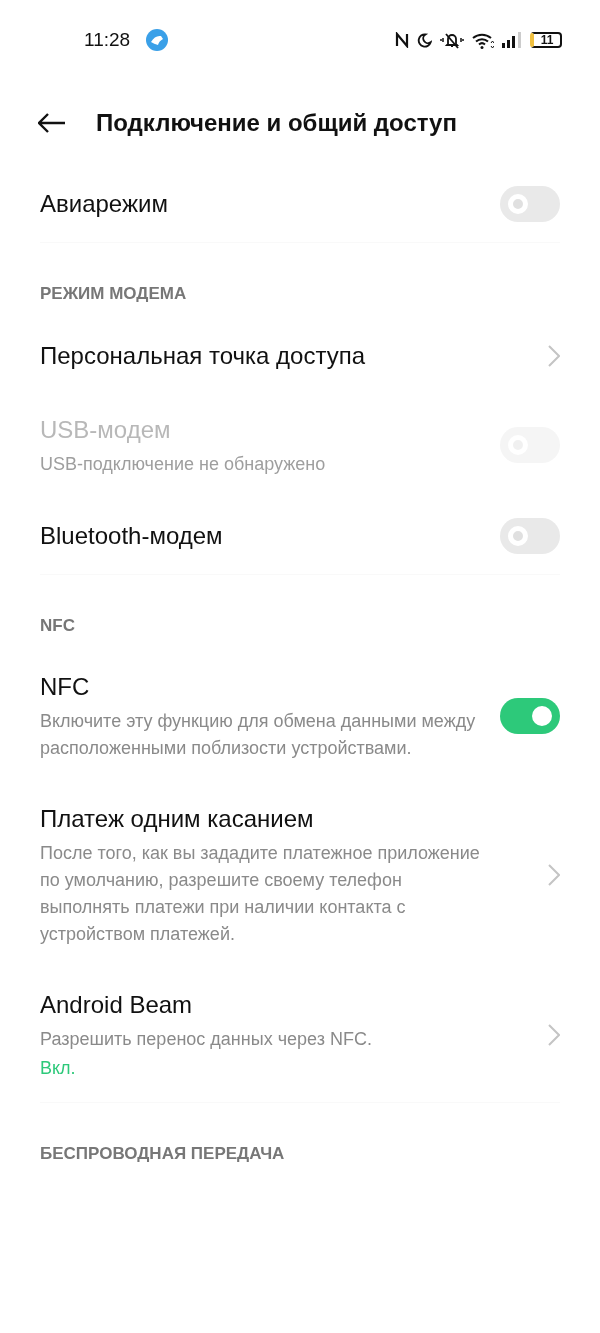  What do you see at coordinates (452, 40) in the screenshot?
I see `muted-bell-icon` at bounding box center [452, 40].